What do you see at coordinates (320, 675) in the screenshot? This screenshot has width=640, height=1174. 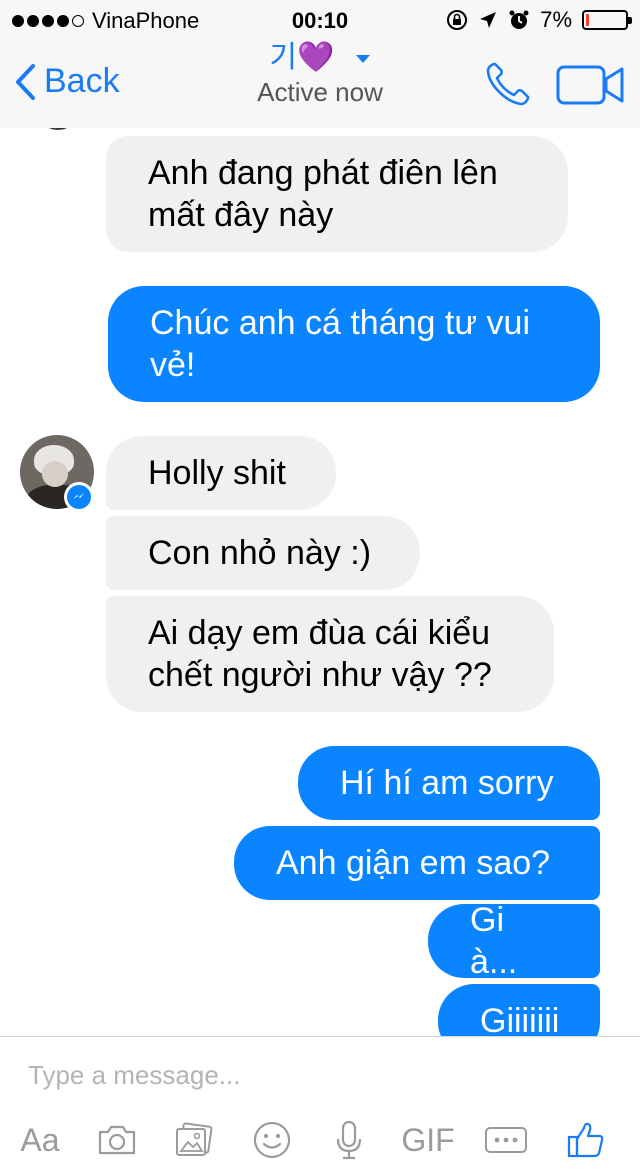 I see `message-text-line: chết người như vậy ??` at bounding box center [320, 675].